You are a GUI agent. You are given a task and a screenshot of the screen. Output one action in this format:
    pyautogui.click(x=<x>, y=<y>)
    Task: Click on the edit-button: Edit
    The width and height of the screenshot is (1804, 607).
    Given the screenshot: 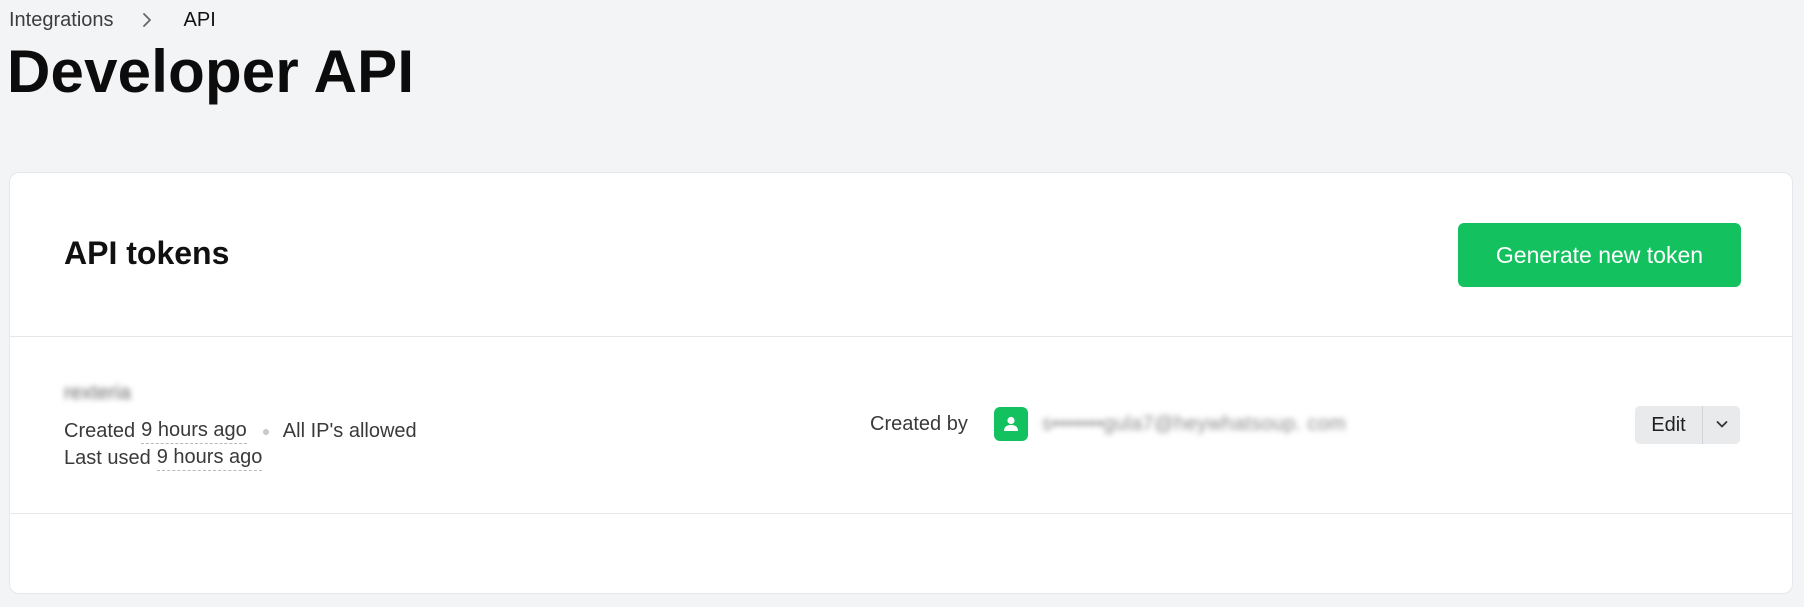 What is the action you would take?
    pyautogui.click(x=1668, y=425)
    